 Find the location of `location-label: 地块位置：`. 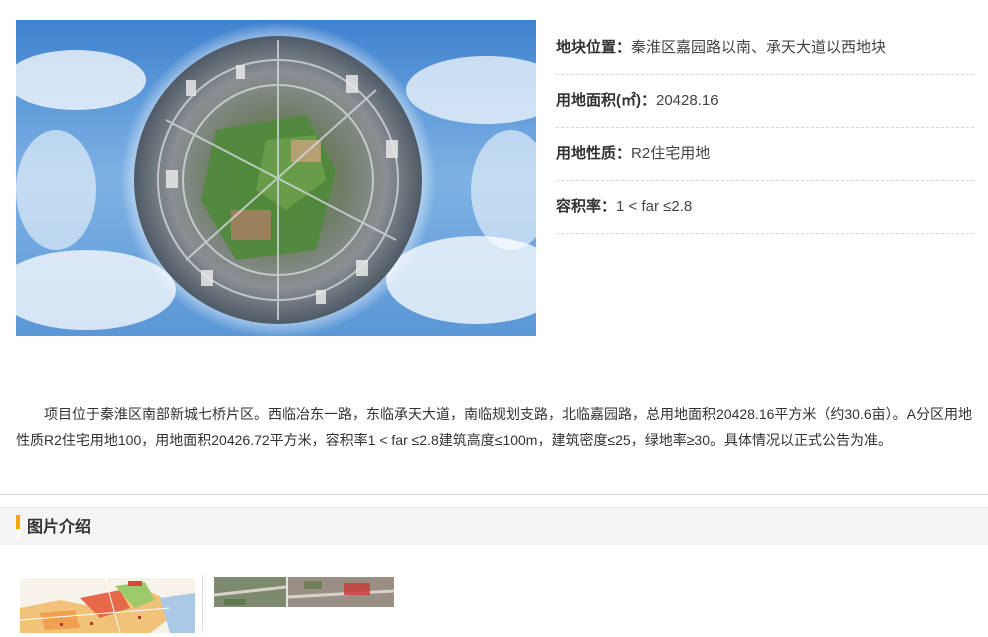

location-label: 地块位置： is located at coordinates (594, 47).